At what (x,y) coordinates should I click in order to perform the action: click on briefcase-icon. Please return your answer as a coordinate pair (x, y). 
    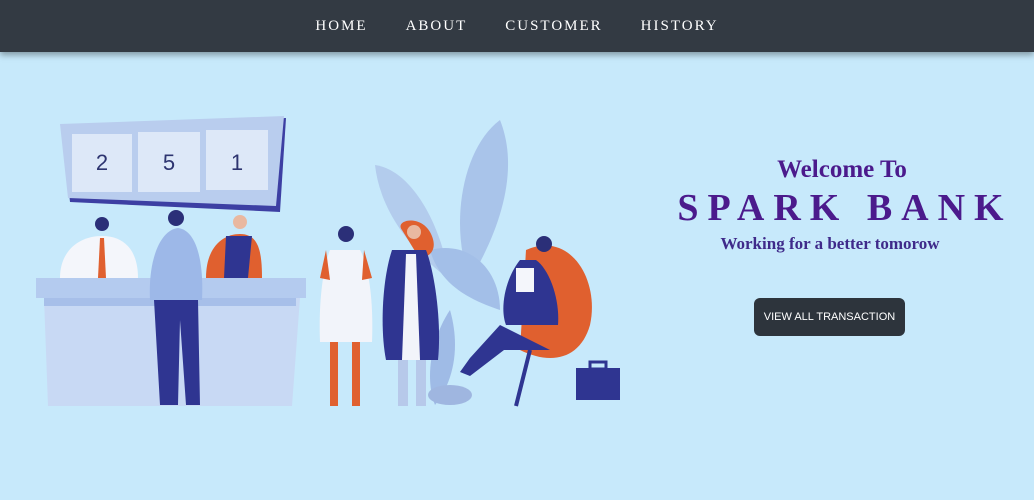
    Looking at the image, I should click on (598, 380).